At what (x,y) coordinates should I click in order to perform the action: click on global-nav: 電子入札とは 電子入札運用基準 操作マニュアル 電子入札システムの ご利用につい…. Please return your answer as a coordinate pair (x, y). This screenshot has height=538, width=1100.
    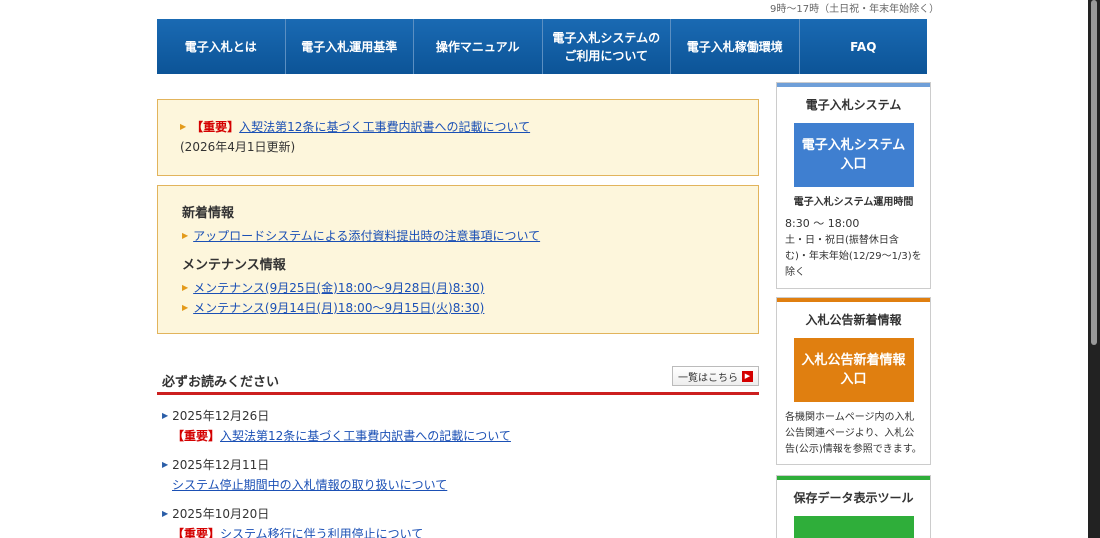
    Looking at the image, I should click on (542, 46).